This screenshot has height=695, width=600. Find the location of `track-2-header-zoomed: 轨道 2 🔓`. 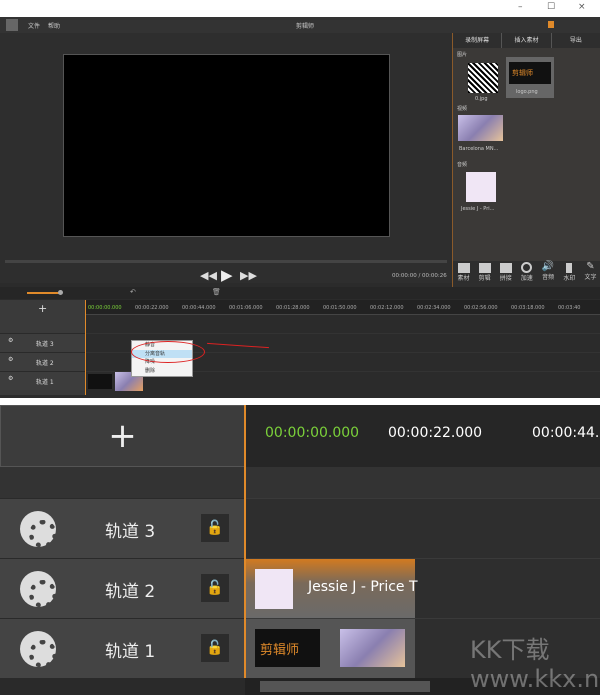

track-2-header-zoomed: 轨道 2 🔓 is located at coordinates (122, 588).